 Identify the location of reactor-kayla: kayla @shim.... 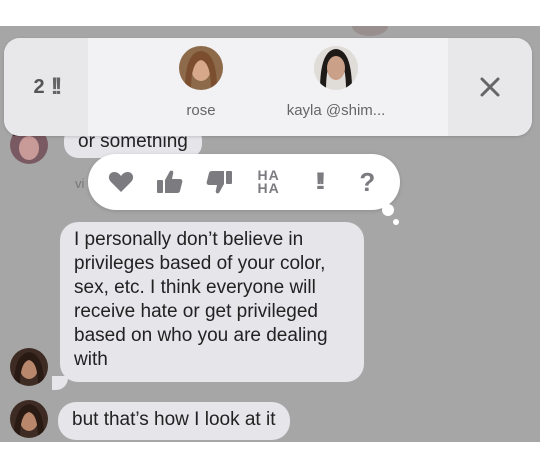
(336, 82).